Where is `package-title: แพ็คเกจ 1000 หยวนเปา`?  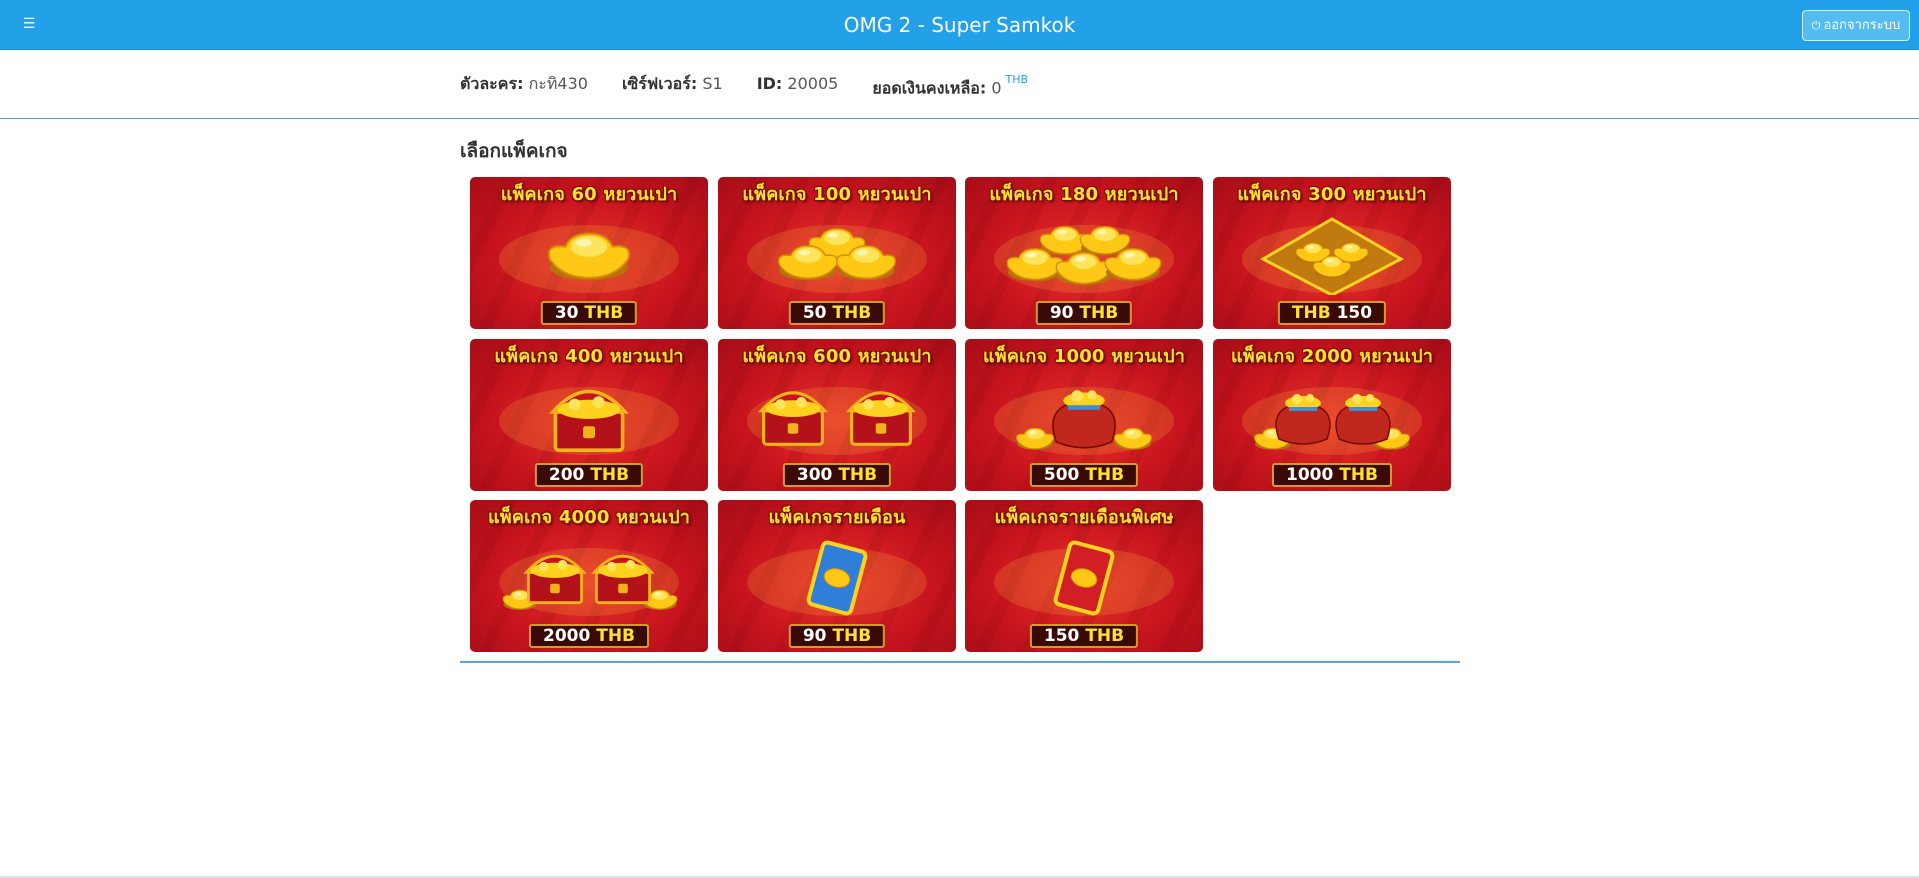 package-title: แพ็คเกจ 1000 หยวนเปา is located at coordinates (1084, 356).